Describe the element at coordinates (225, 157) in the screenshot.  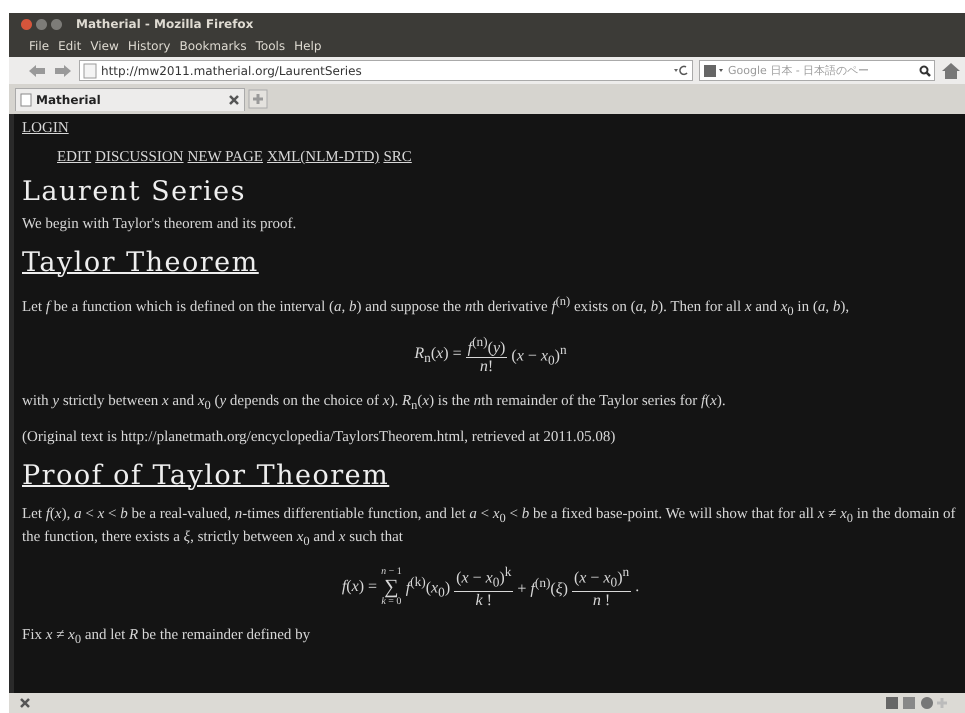
I see `page-action-link: NEW PAGE` at that location.